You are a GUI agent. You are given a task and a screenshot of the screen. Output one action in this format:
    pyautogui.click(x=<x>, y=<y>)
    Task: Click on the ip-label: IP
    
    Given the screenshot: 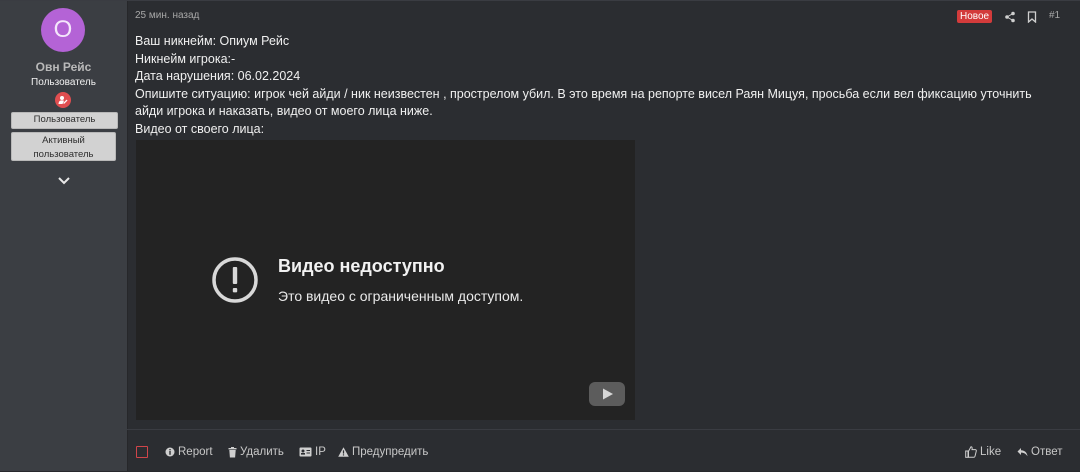 What is the action you would take?
    pyautogui.click(x=320, y=452)
    